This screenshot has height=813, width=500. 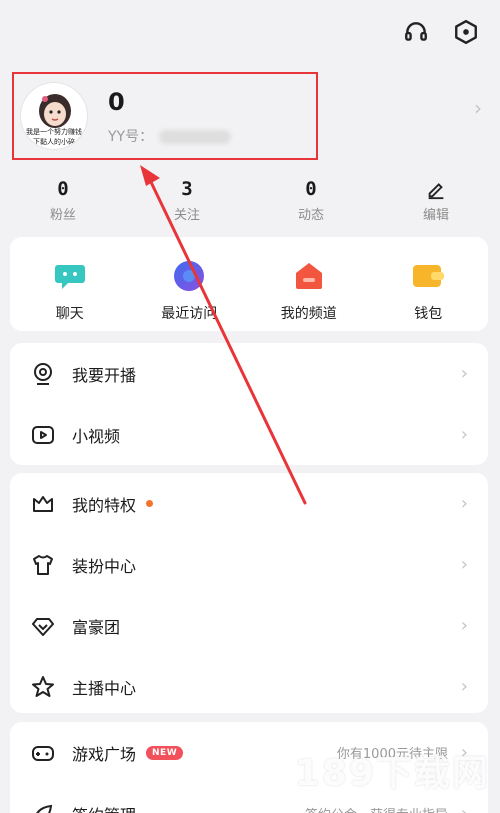 I want to click on menu-item-short-video: 小视频 ›, so click(x=249, y=434).